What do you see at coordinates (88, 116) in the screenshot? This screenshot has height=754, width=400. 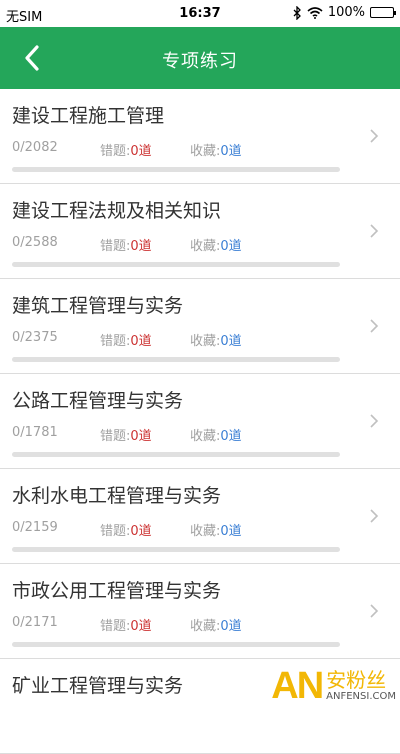 I see `item-title: 建设工程施工管理` at bounding box center [88, 116].